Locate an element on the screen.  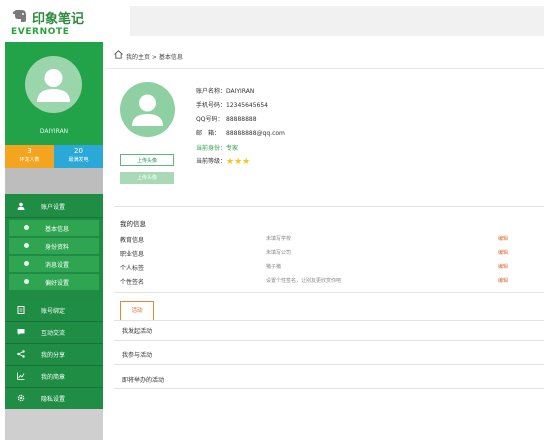
sidebar-item-privacy: 隐私设置 is located at coordinates (54, 399).